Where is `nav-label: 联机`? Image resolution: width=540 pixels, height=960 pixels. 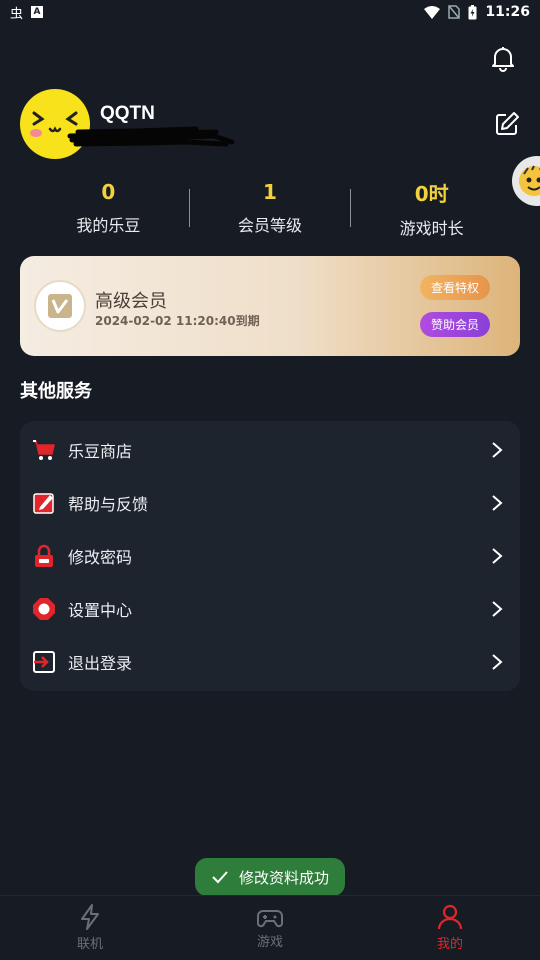
nav-label: 联机 is located at coordinates (89, 944).